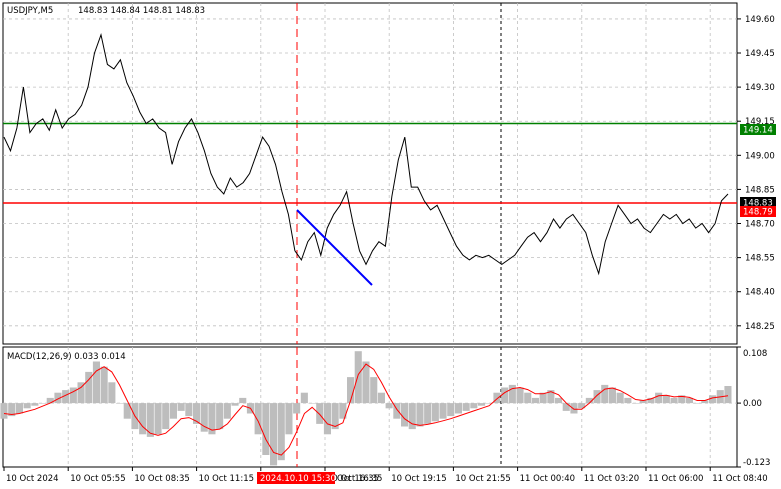 This screenshot has width=781, height=489. I want to click on time-axis-label: 10 Oct 11:15, so click(226, 479).